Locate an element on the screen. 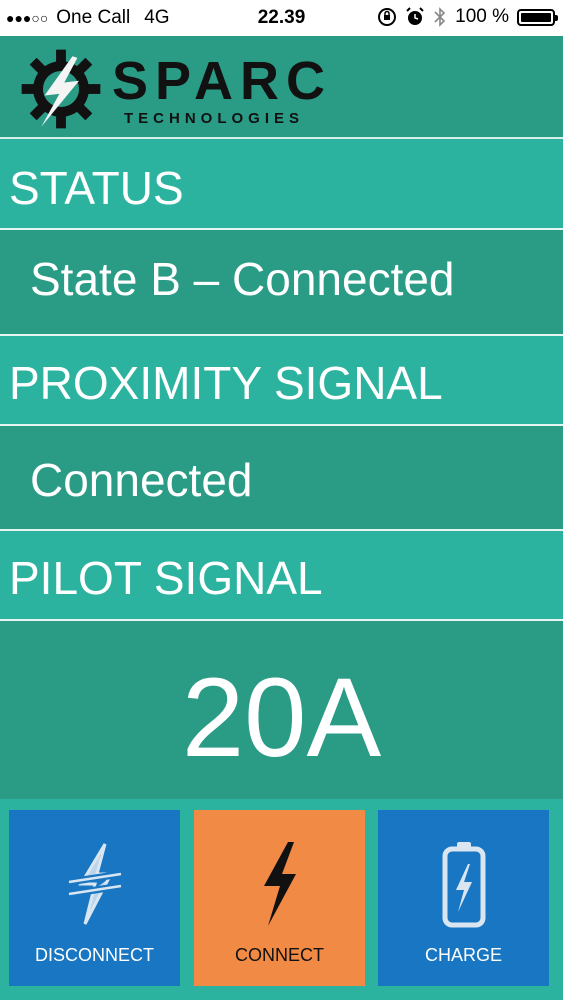  proximity-label-row: PROXIMITY SIGNAL is located at coordinates (281, 381).